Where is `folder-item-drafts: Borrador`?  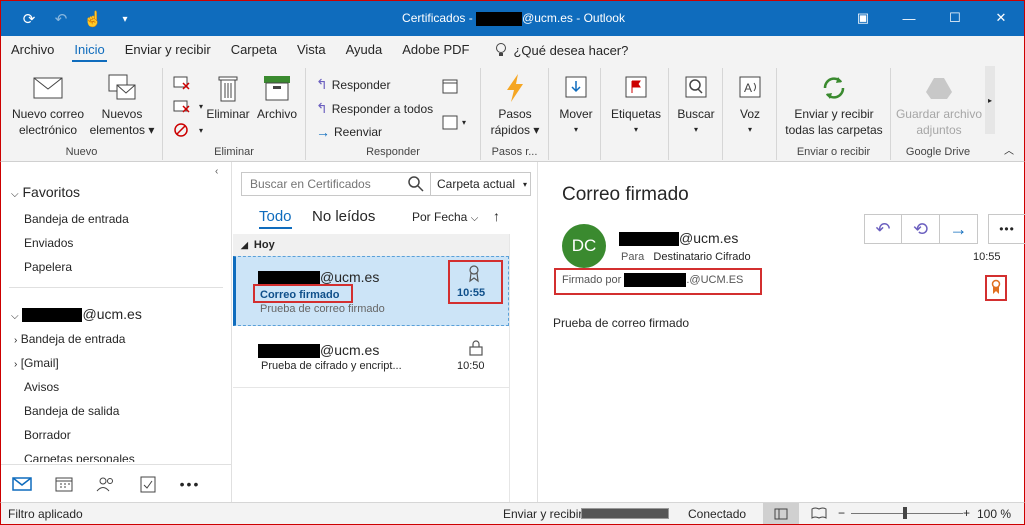
folder-item-drafts: Borrador is located at coordinates (139, 435).